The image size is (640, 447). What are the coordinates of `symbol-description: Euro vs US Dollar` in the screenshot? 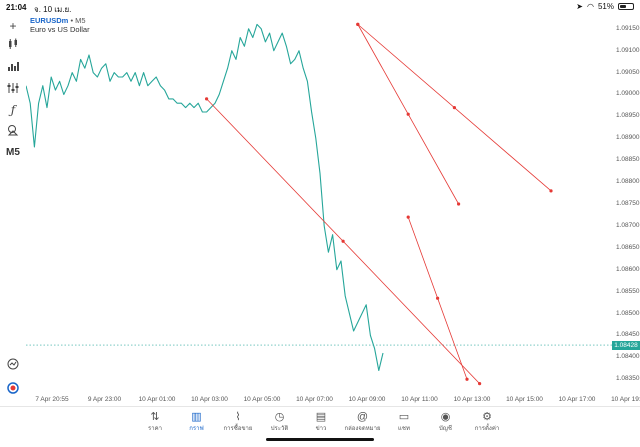 It's located at (60, 29).